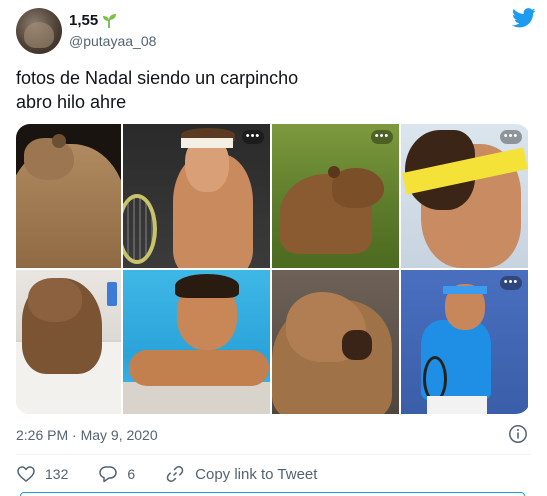 The width and height of the screenshot is (547, 496). Describe the element at coordinates (524, 18) in the screenshot. I see `twitter-bird-icon` at that location.